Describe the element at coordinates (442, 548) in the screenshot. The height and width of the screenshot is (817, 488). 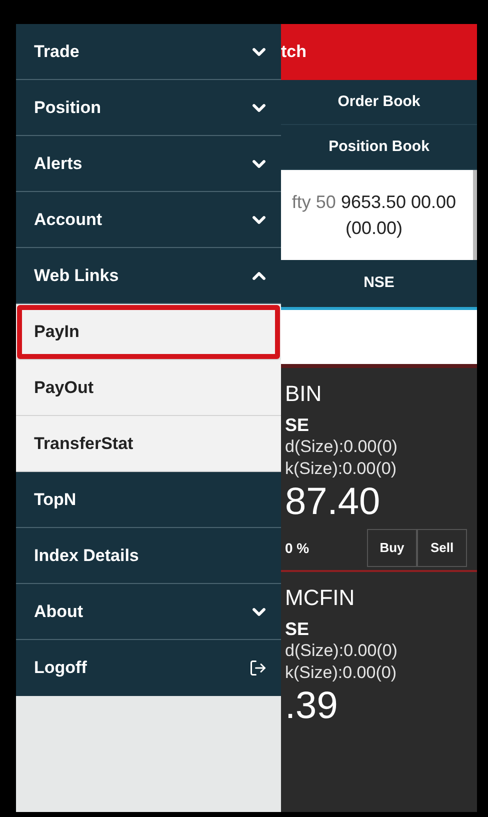
I see `sell-button: Sell` at that location.